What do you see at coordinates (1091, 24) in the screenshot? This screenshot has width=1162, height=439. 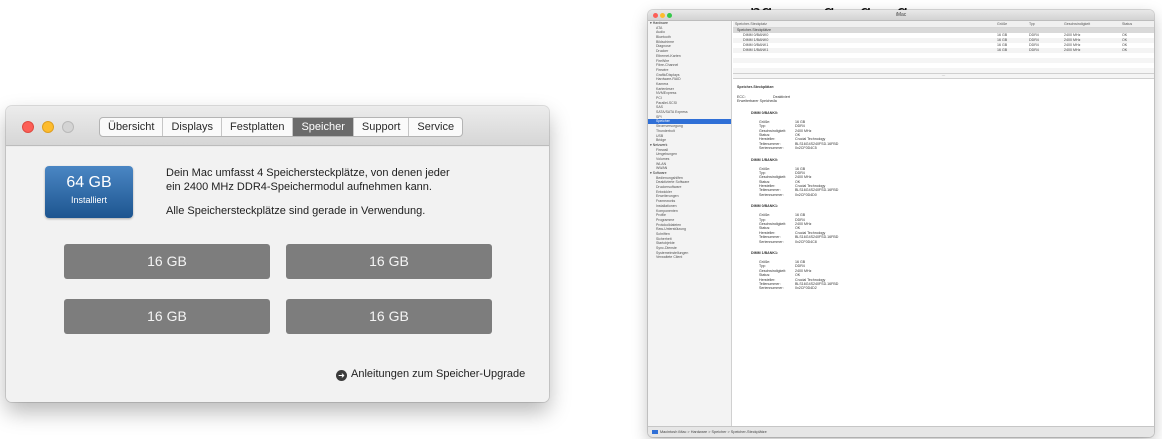 I see `col-speed: Geschwindigkeit` at bounding box center [1091, 24].